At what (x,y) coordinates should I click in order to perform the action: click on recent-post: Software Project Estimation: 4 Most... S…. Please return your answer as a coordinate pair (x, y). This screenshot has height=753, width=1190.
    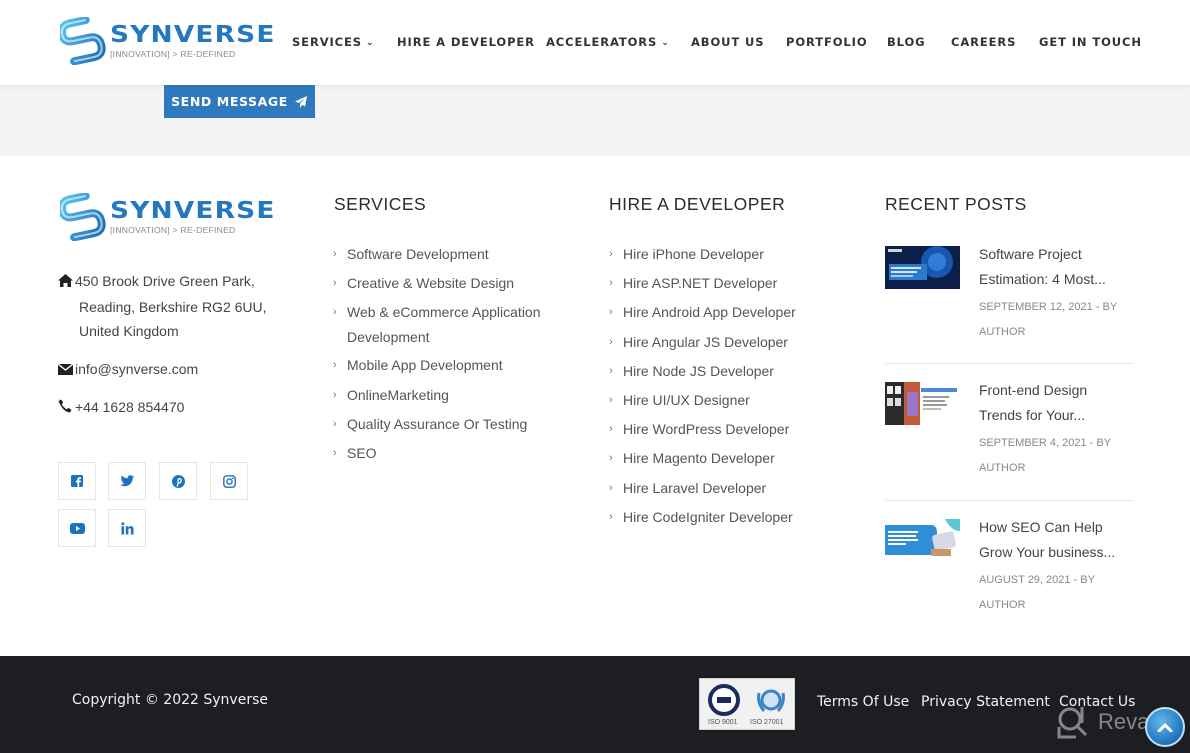
    Looking at the image, I should click on (1009, 297).